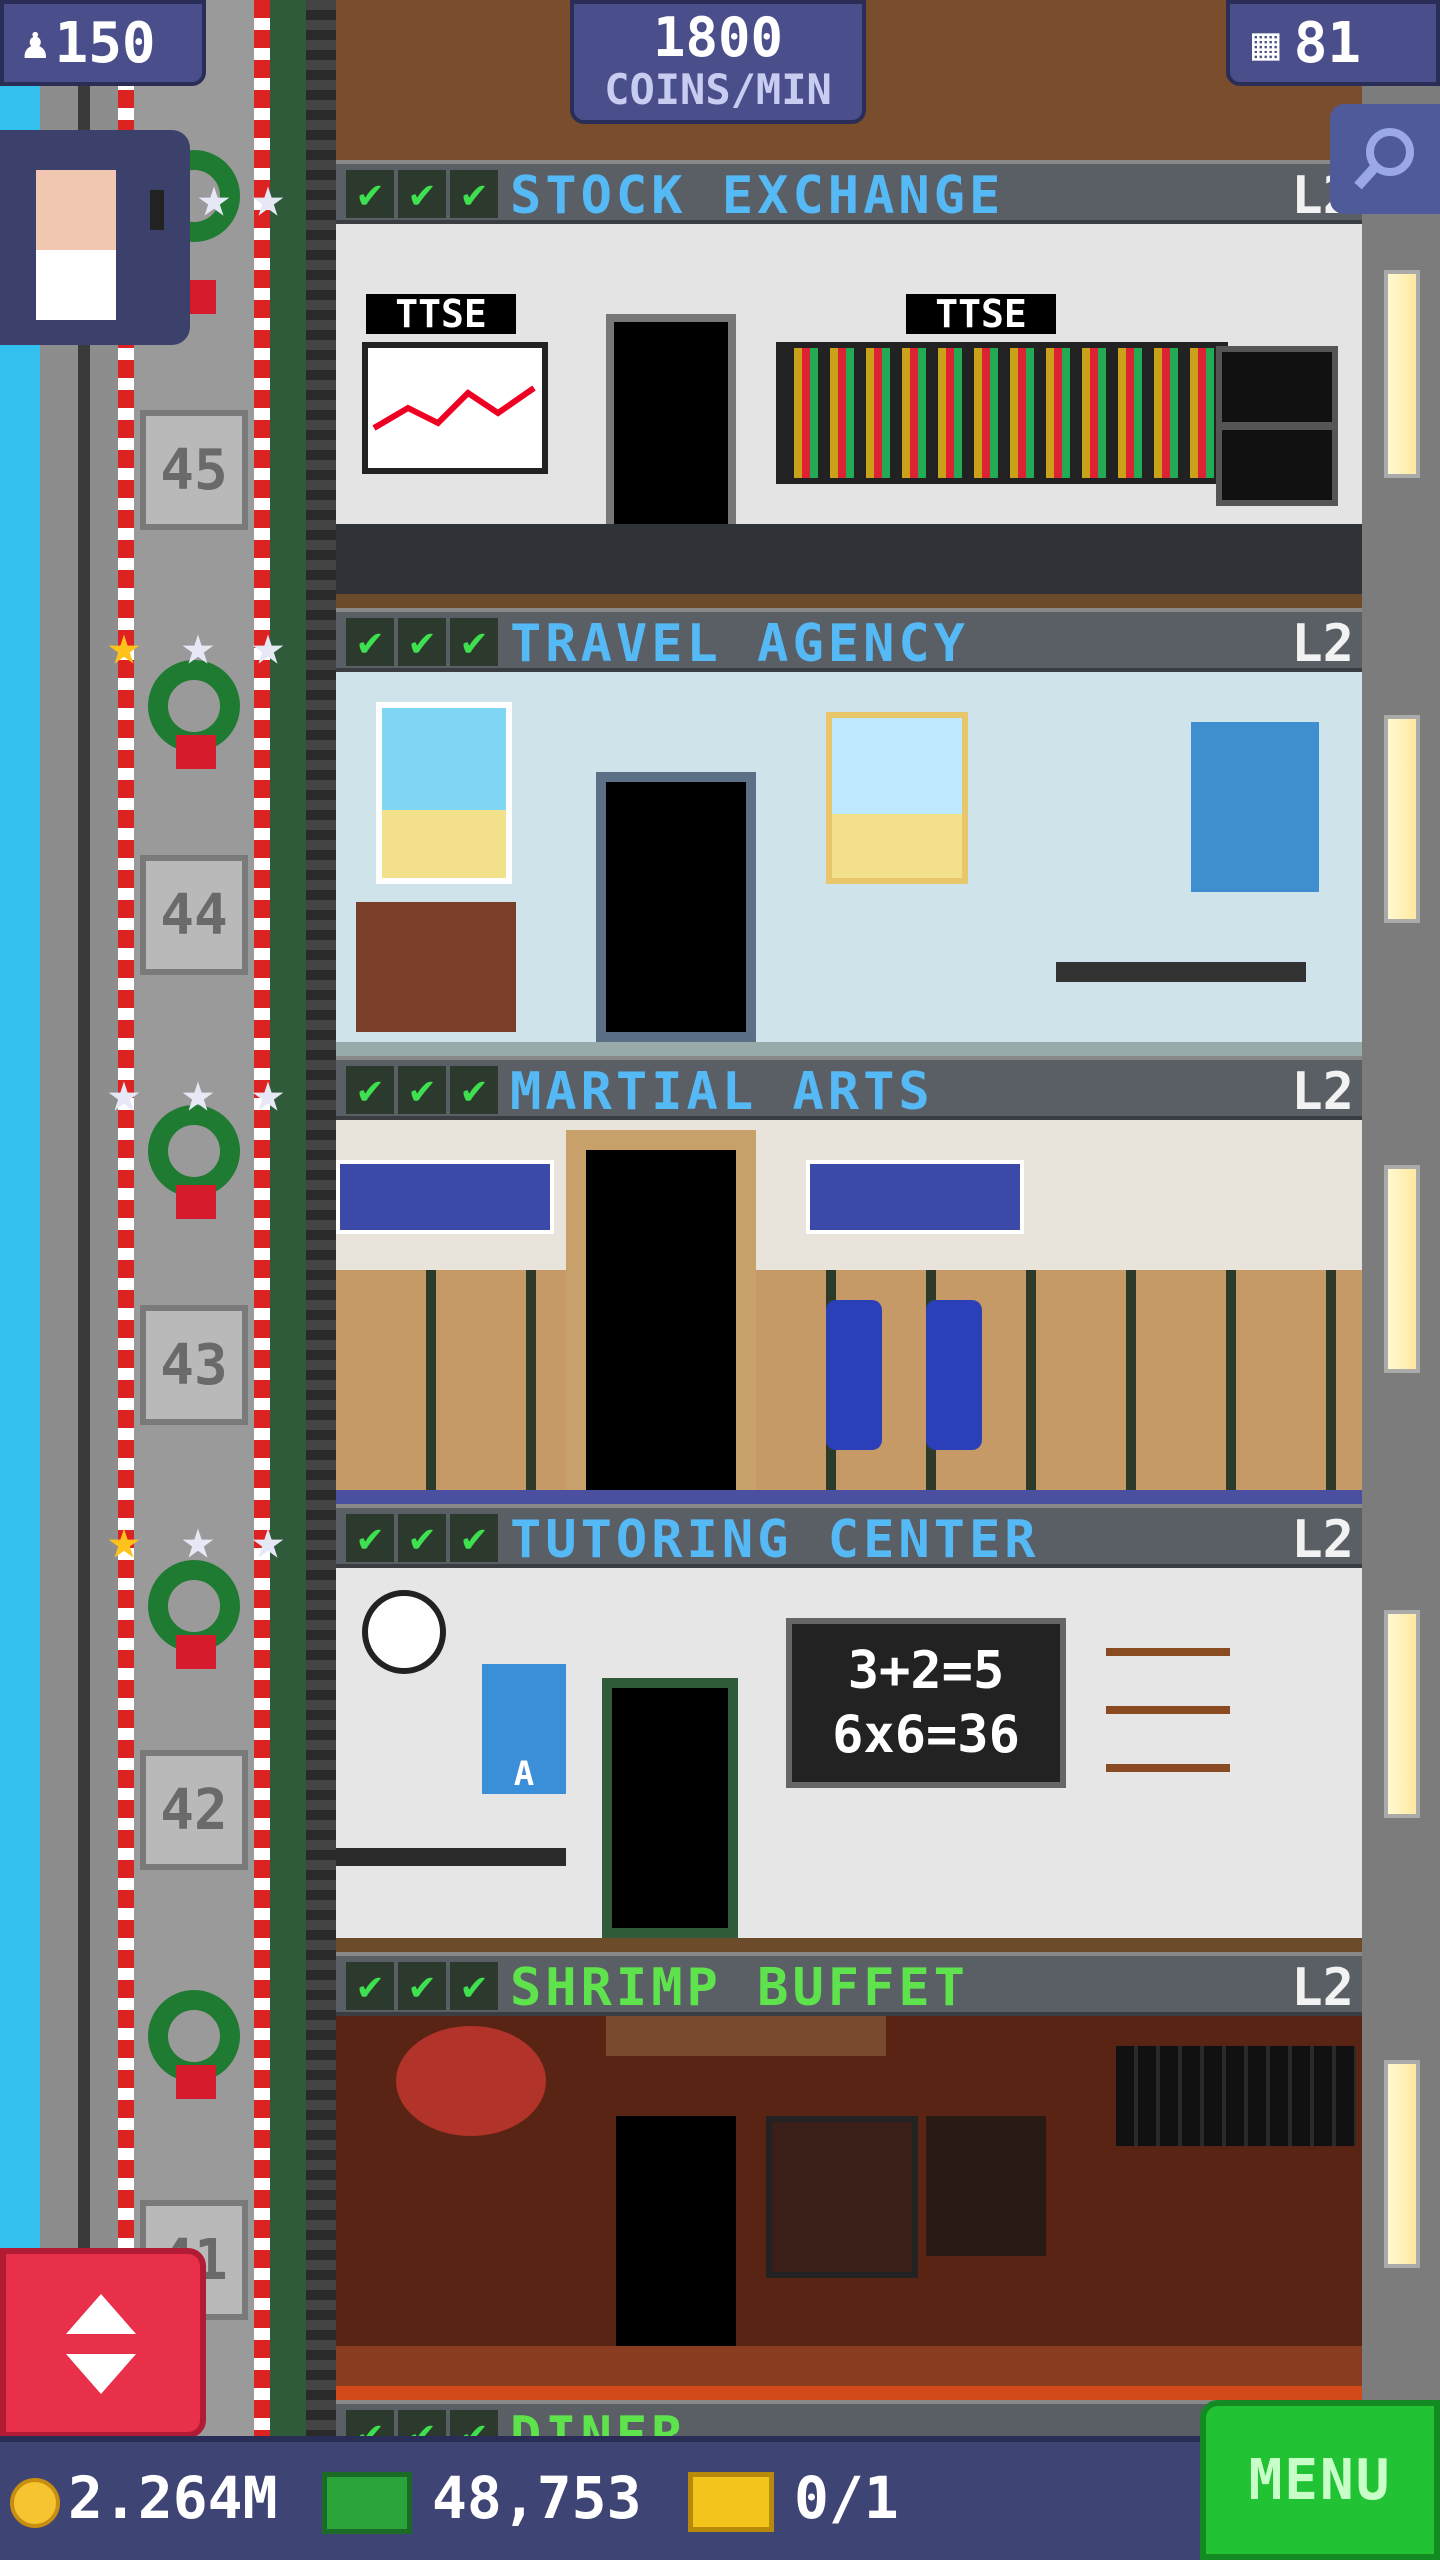 The height and width of the screenshot is (2560, 1440). Describe the element at coordinates (986, 2186) in the screenshot. I see `porthole-door` at that location.